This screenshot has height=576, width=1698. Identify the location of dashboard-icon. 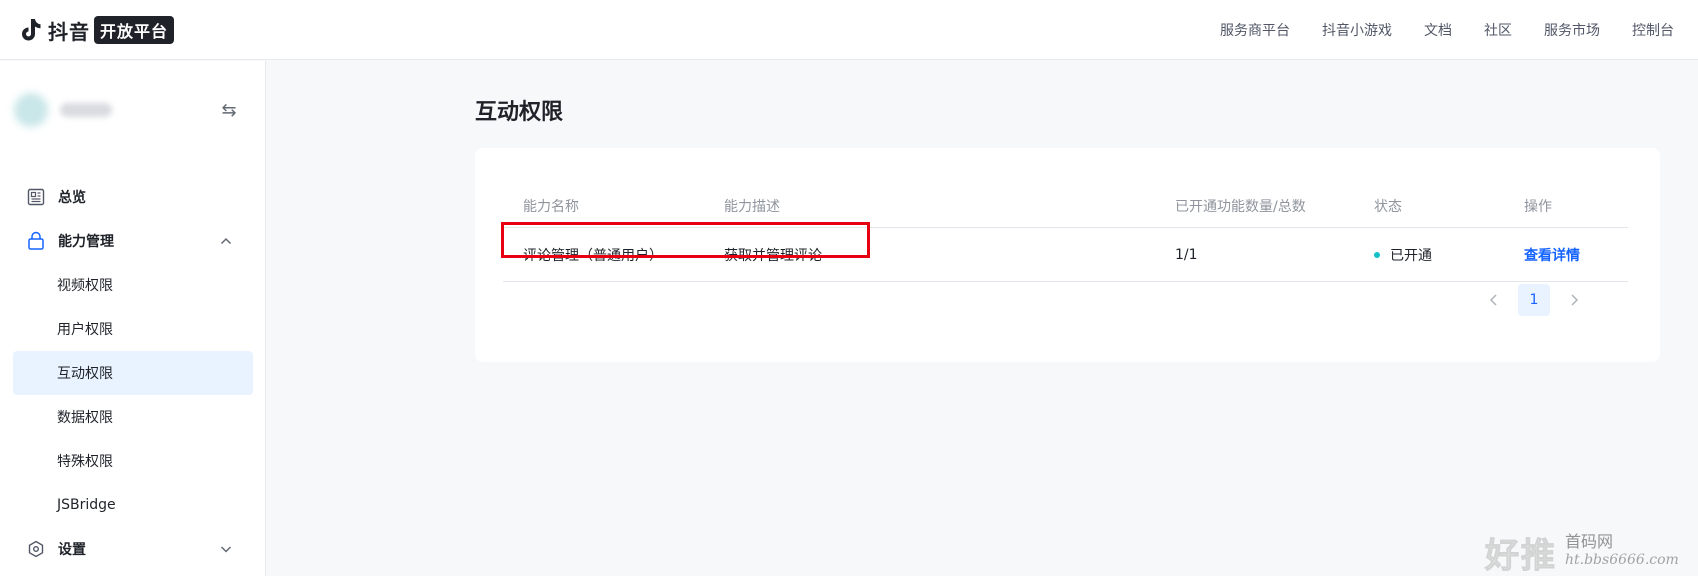
(36, 197).